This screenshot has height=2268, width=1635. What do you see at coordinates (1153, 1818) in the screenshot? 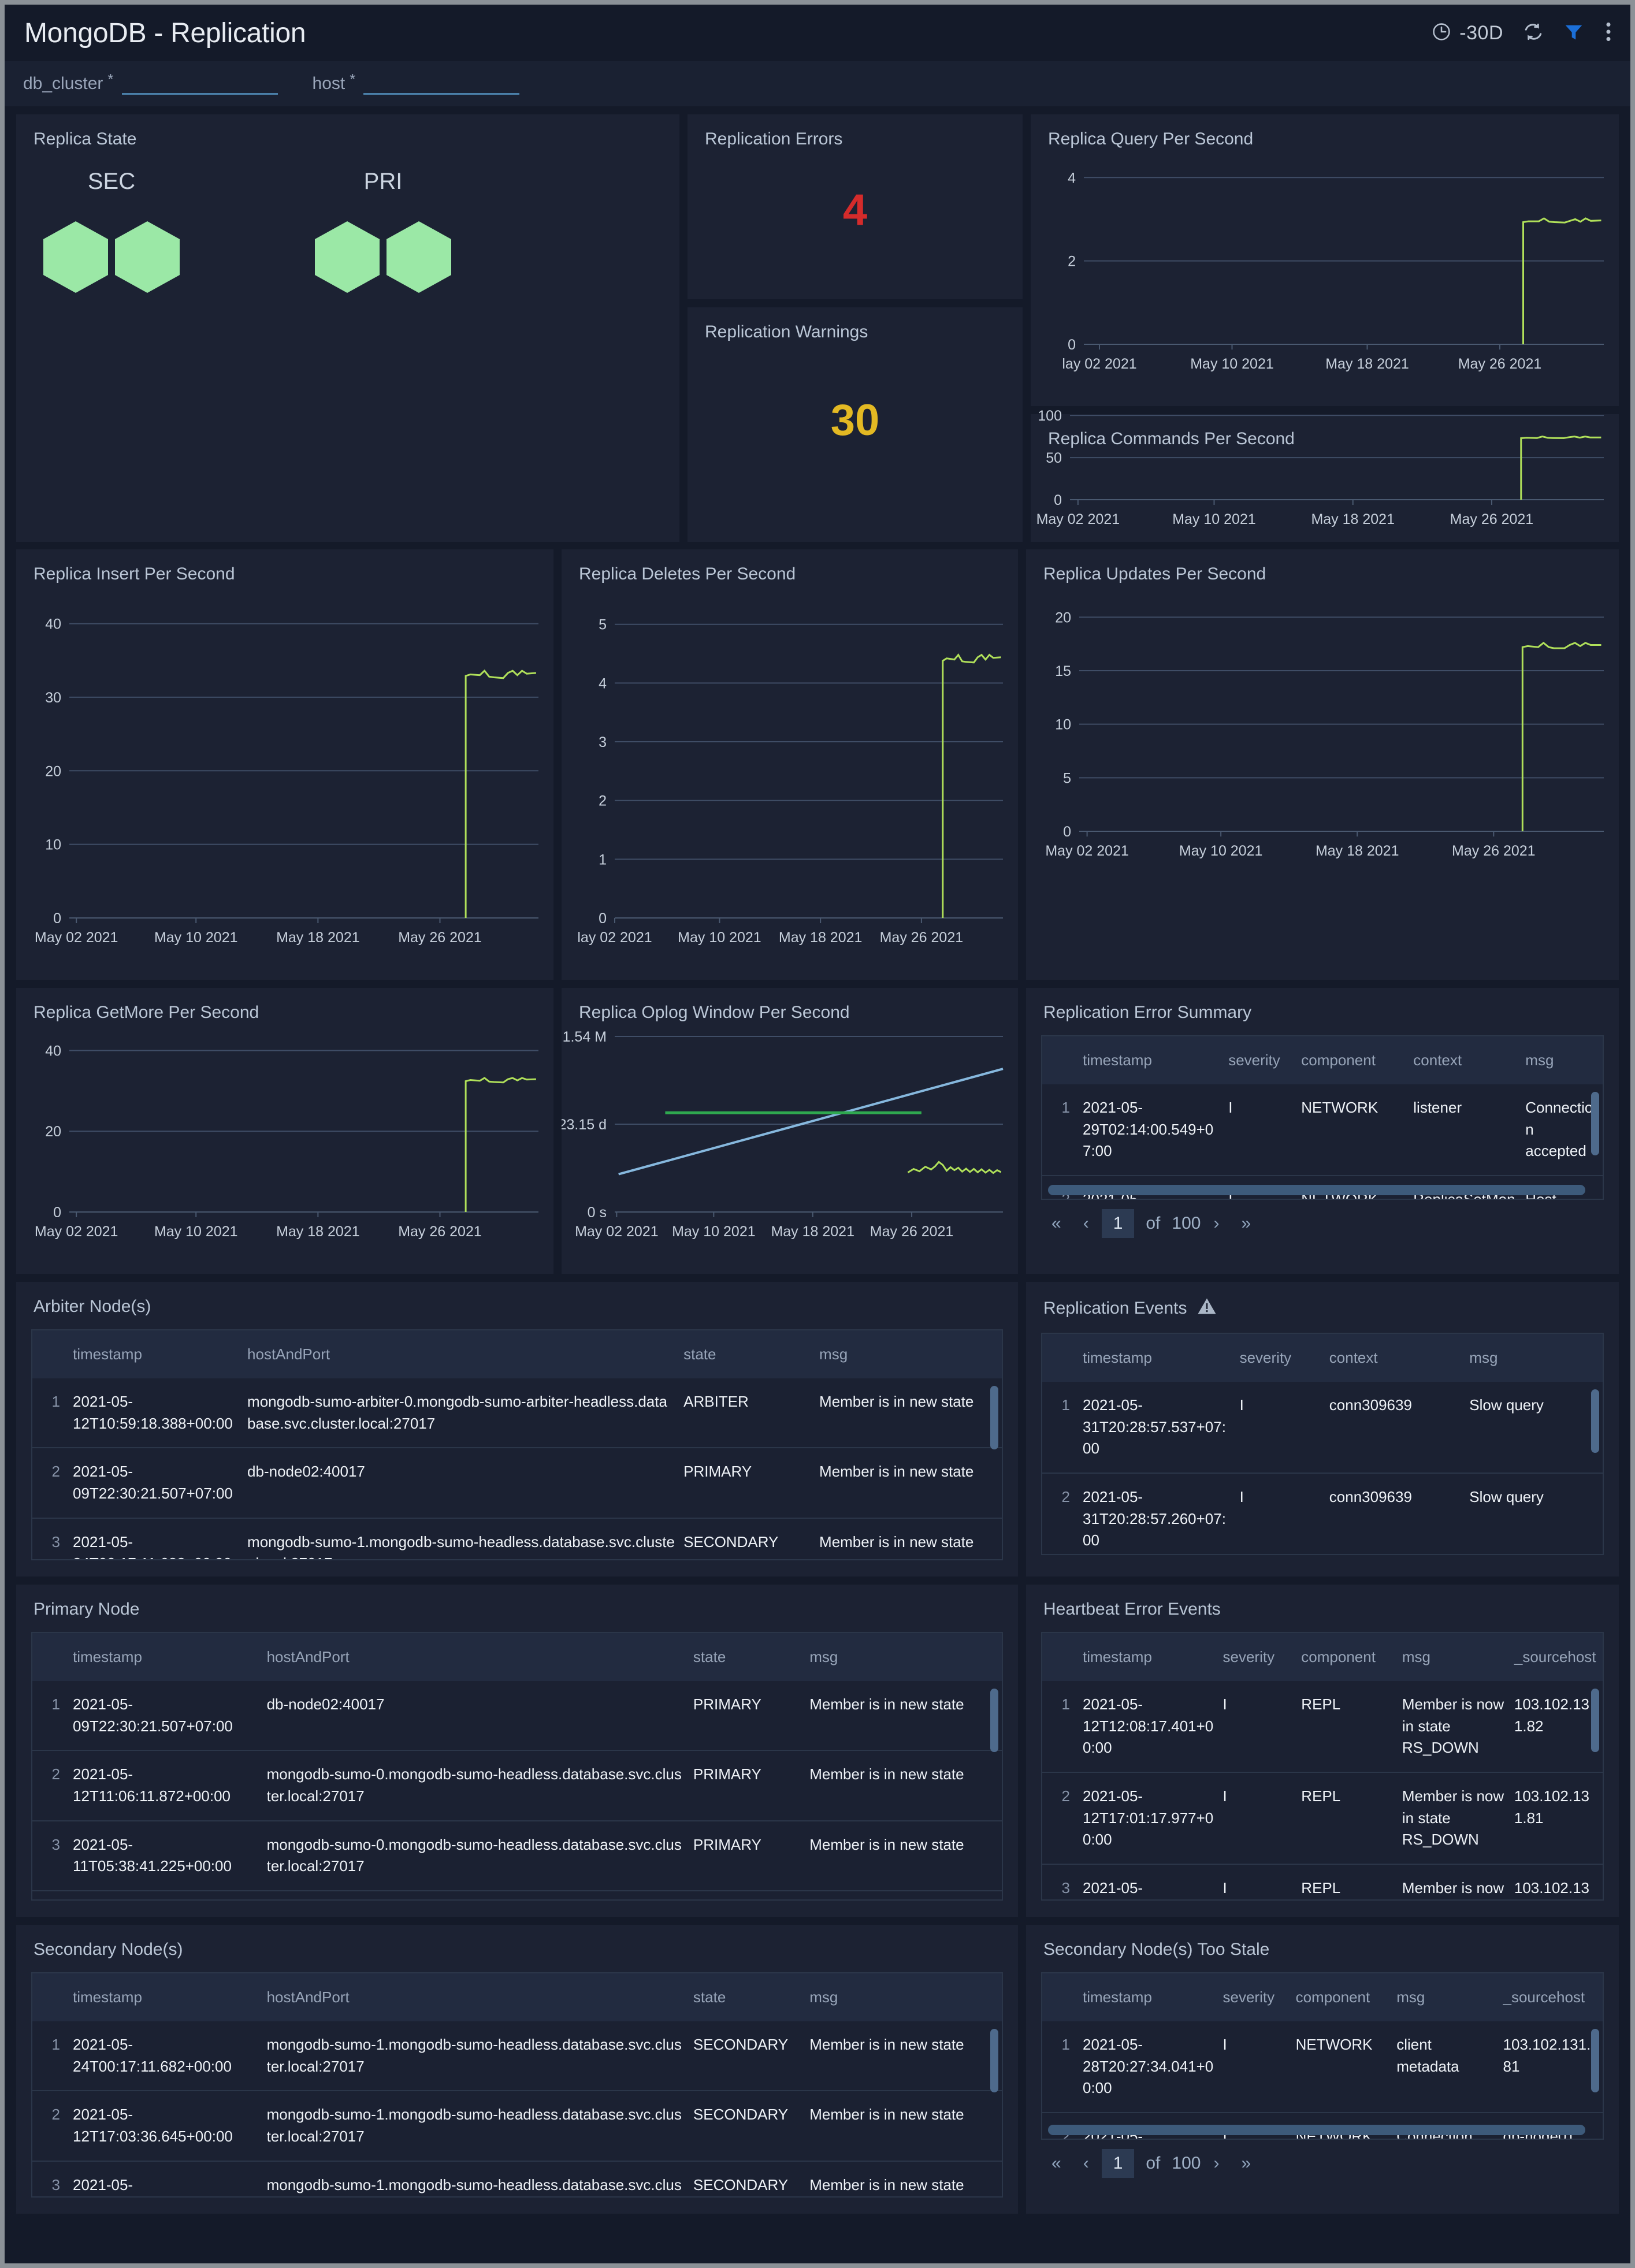
I see `table-cell: 2021-05-12T17:01:17.977+00:00` at bounding box center [1153, 1818].